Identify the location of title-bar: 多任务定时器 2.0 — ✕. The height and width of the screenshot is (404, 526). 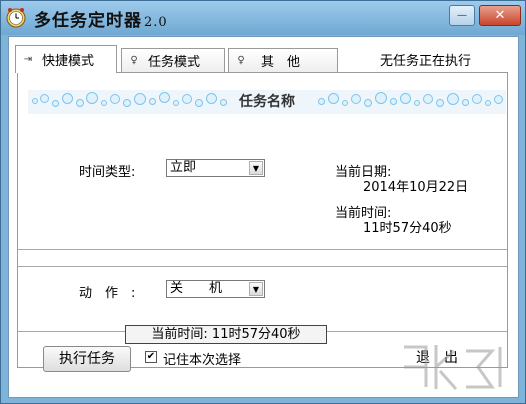
(263, 18).